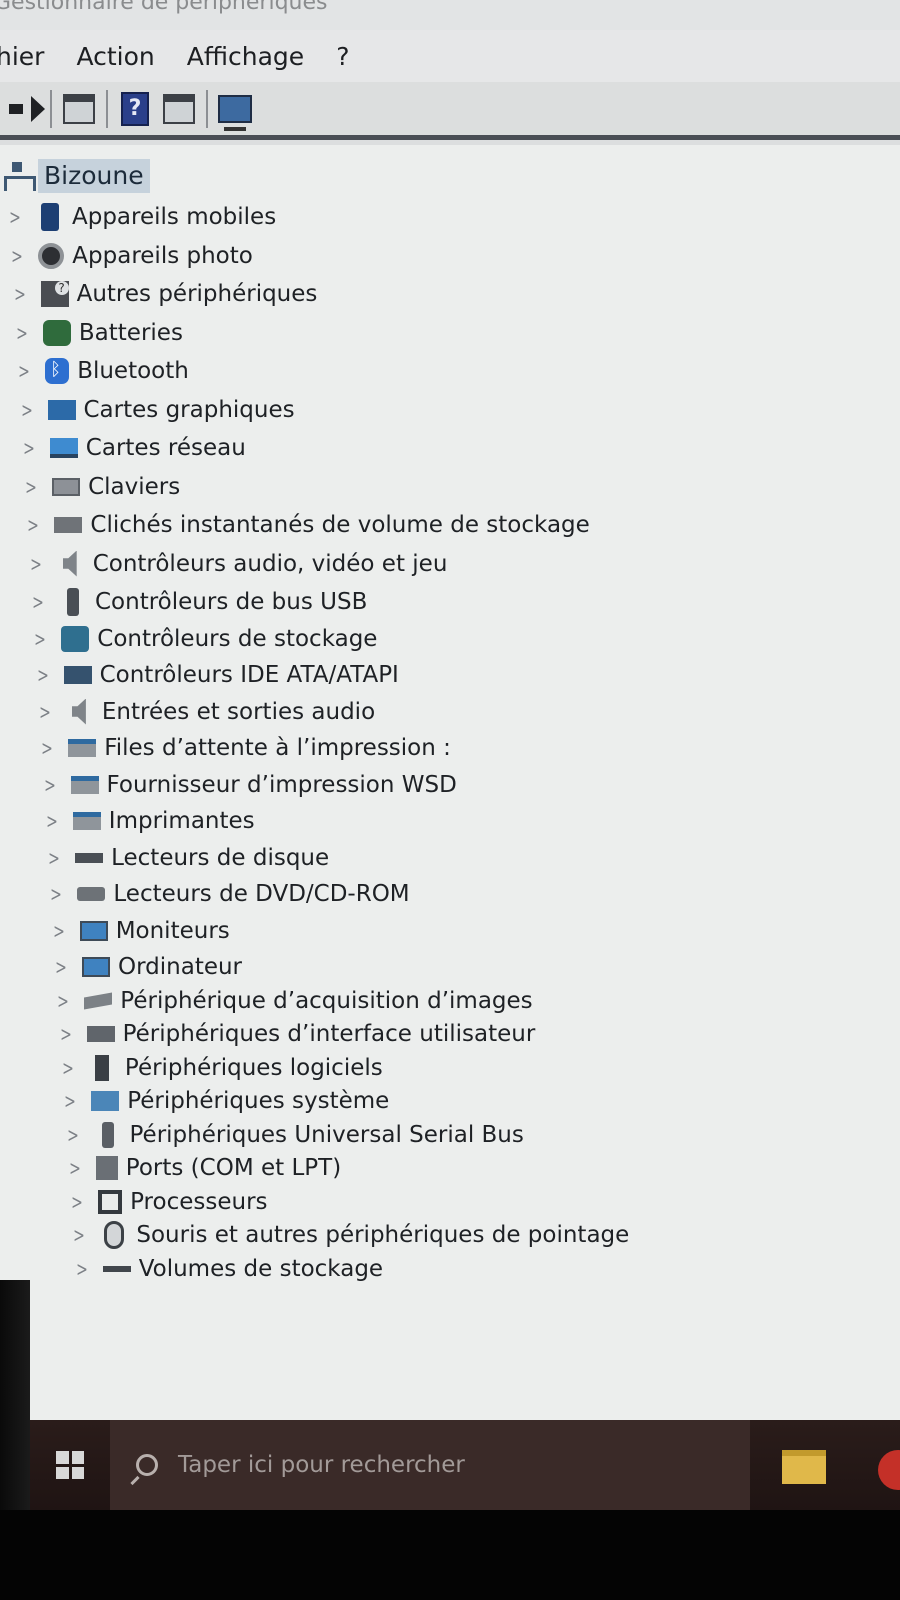 This screenshot has width=900, height=1600. I want to click on tree-item: > Fournisseur d’impression WSD, so click(249, 785).